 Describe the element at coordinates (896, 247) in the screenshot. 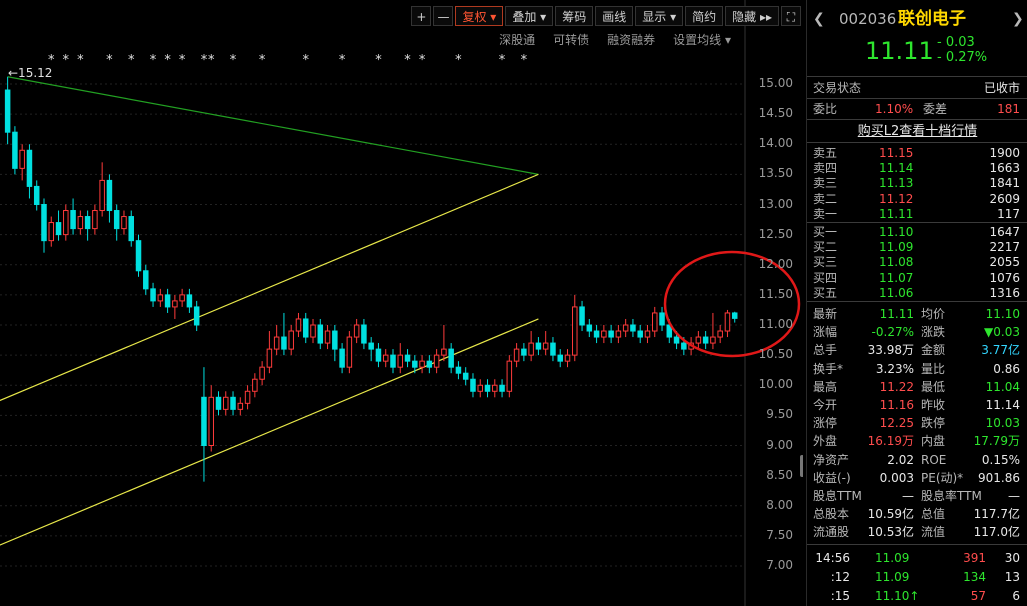

I see `buy-level-price: 11.09` at that location.